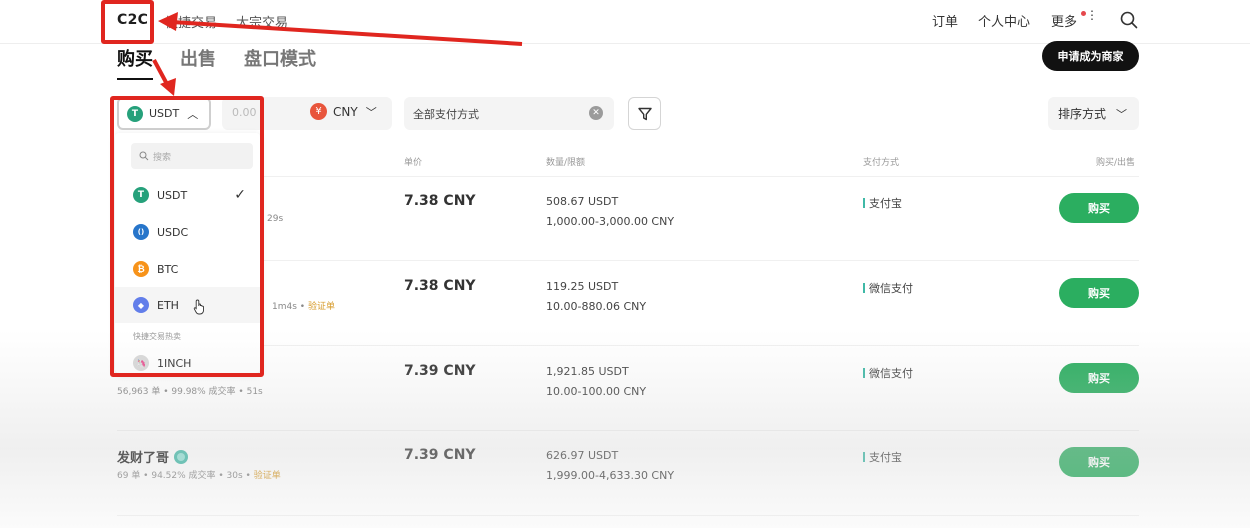 This screenshot has width=1250, height=528. What do you see at coordinates (168, 21) in the screenshot?
I see `annotation-arrowhead-c2c` at bounding box center [168, 21].